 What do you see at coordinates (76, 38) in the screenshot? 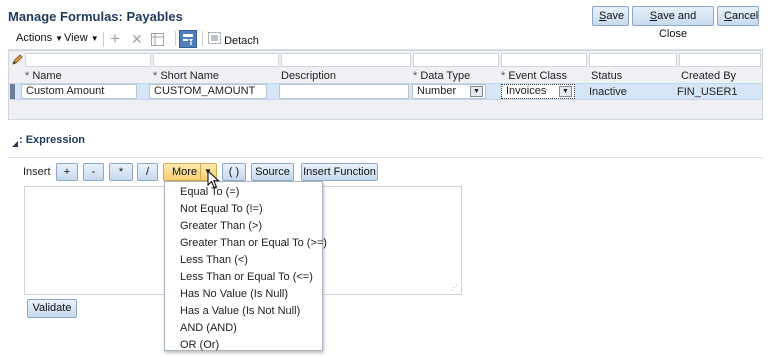
I see `view-menu-label: View` at bounding box center [76, 38].